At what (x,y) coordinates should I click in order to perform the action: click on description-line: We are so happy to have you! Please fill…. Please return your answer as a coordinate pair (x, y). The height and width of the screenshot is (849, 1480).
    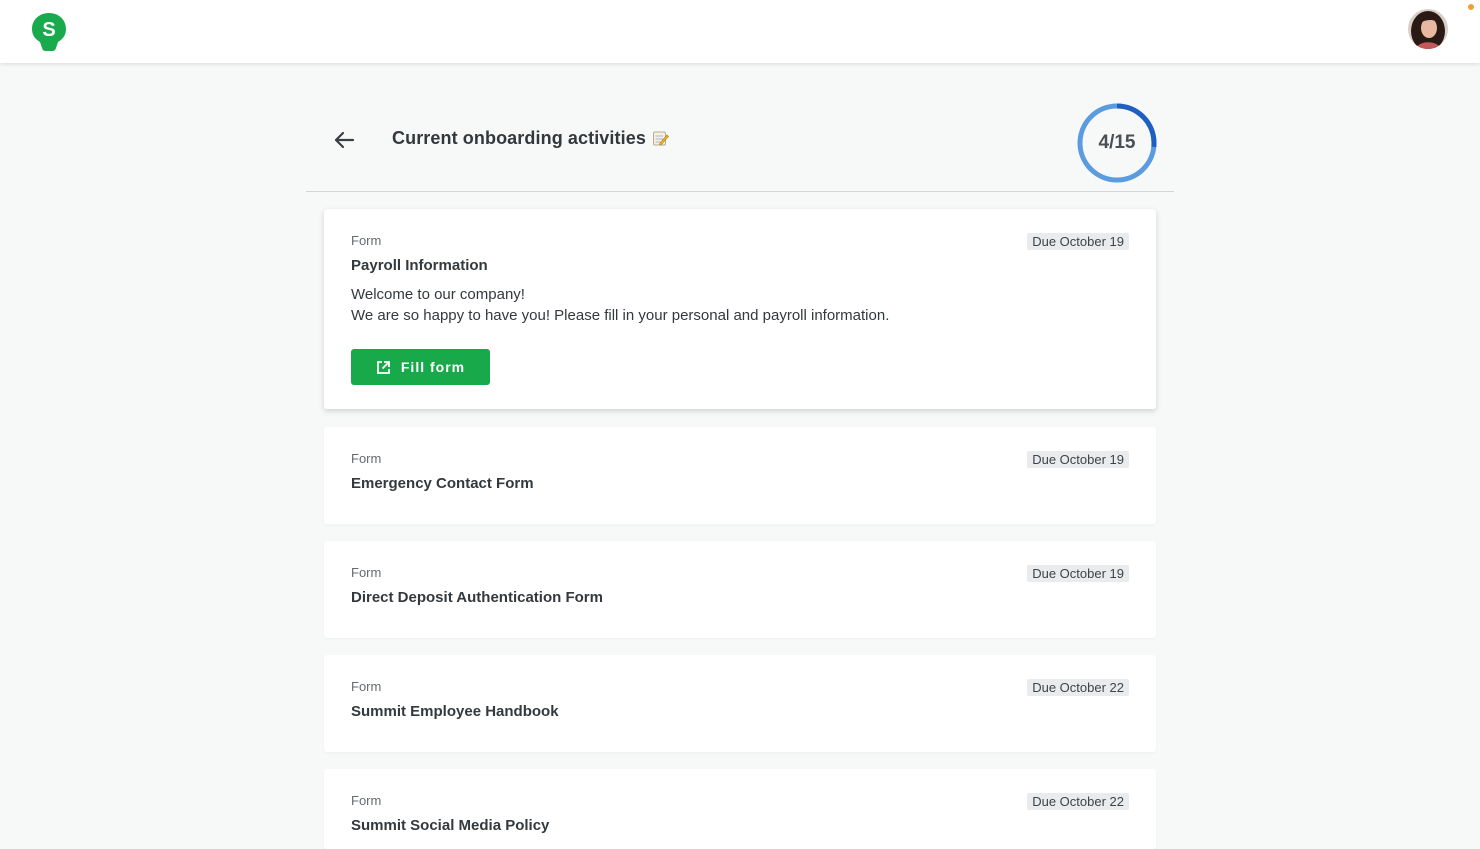
    Looking at the image, I should click on (620, 315).